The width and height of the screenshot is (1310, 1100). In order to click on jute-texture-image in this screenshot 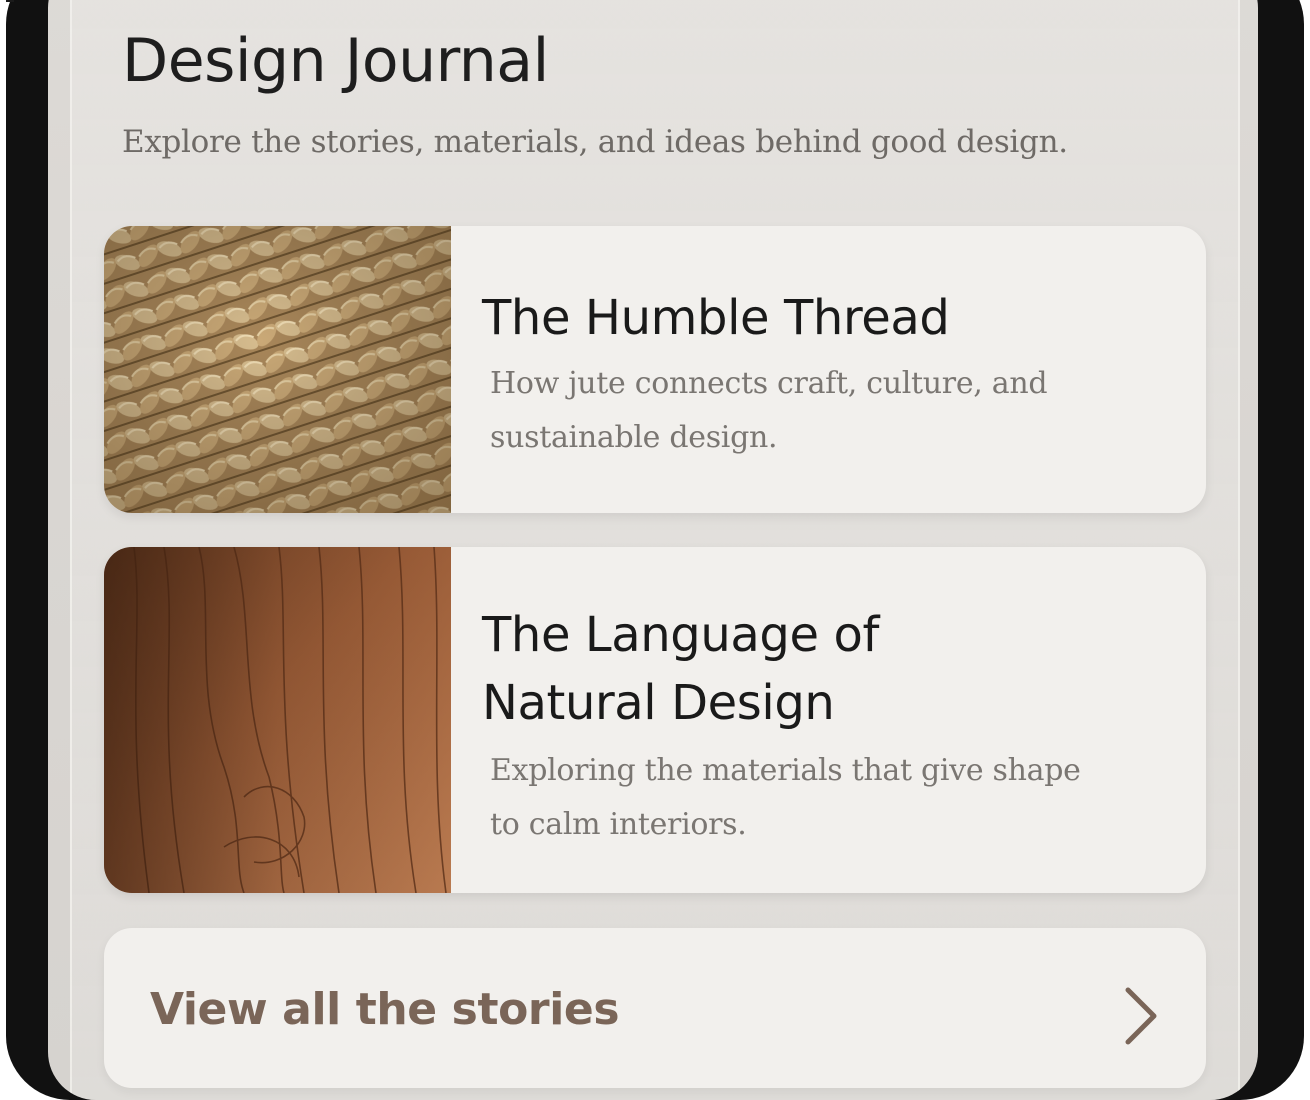, I will do `click(277, 369)`.